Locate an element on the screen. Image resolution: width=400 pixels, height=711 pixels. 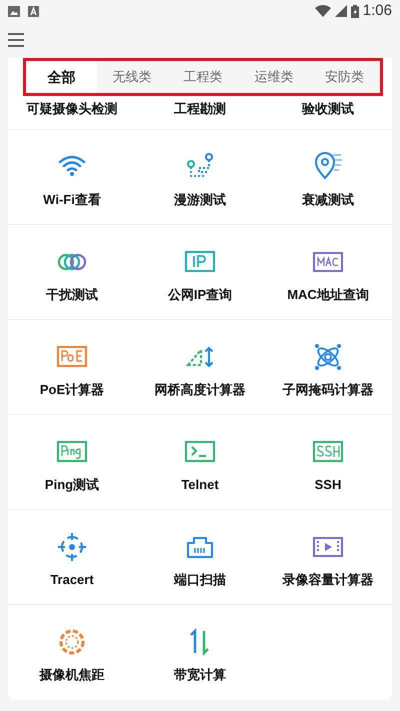
tool-label: MAC地址查询 is located at coordinates (328, 294).